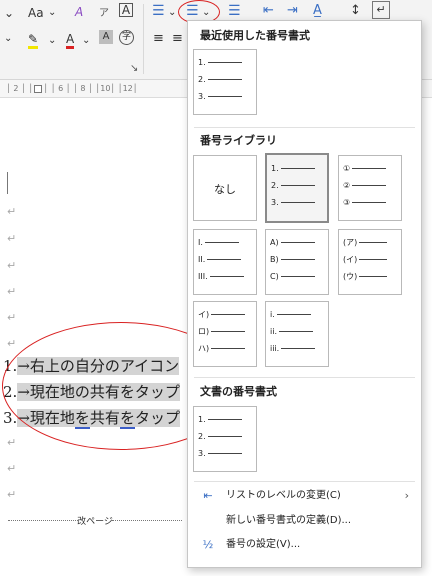  What do you see at coordinates (52, 13) in the screenshot?
I see `change-case-chevron-icon: ⌄` at bounding box center [52, 13].